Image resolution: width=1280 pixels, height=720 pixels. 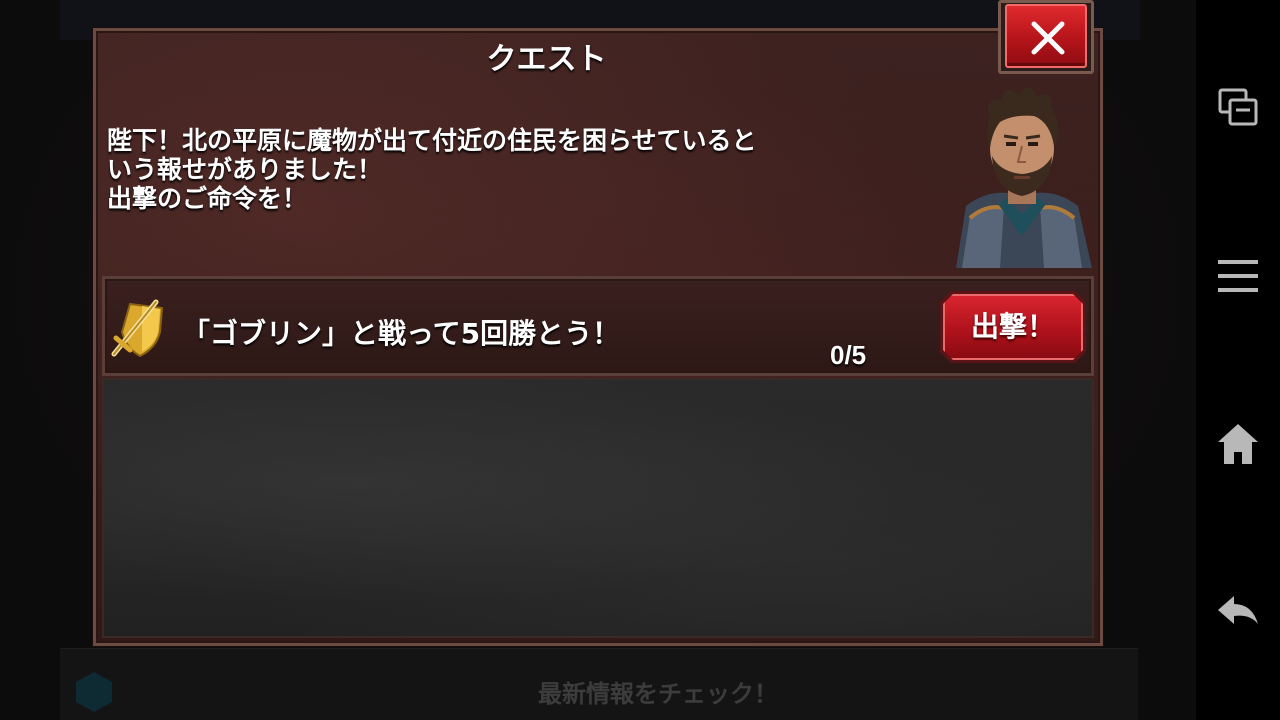 What do you see at coordinates (546, 59) in the screenshot?
I see `dialog-title: クエスト` at bounding box center [546, 59].